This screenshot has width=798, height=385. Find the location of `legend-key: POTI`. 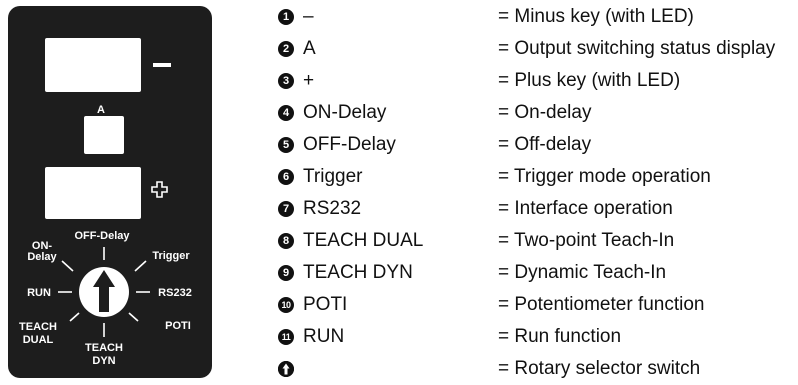

legend-key: POTI is located at coordinates (325, 304).